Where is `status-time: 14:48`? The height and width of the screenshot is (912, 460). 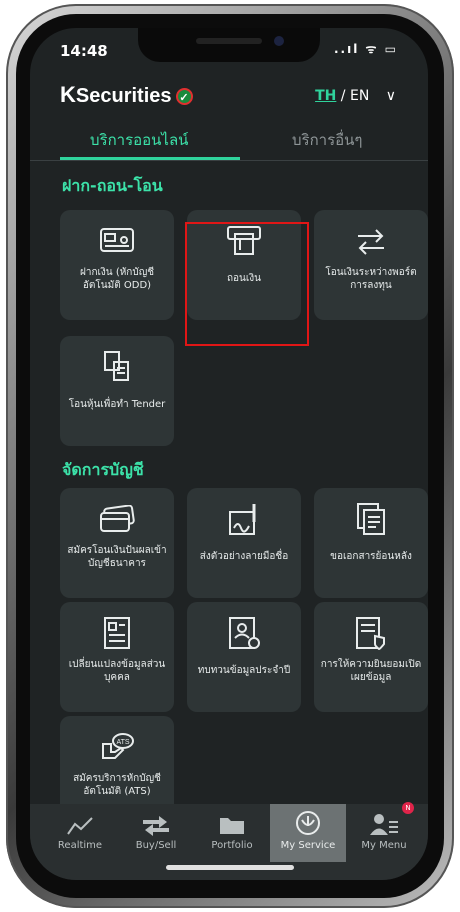 status-time: 14:48 is located at coordinates (84, 51).